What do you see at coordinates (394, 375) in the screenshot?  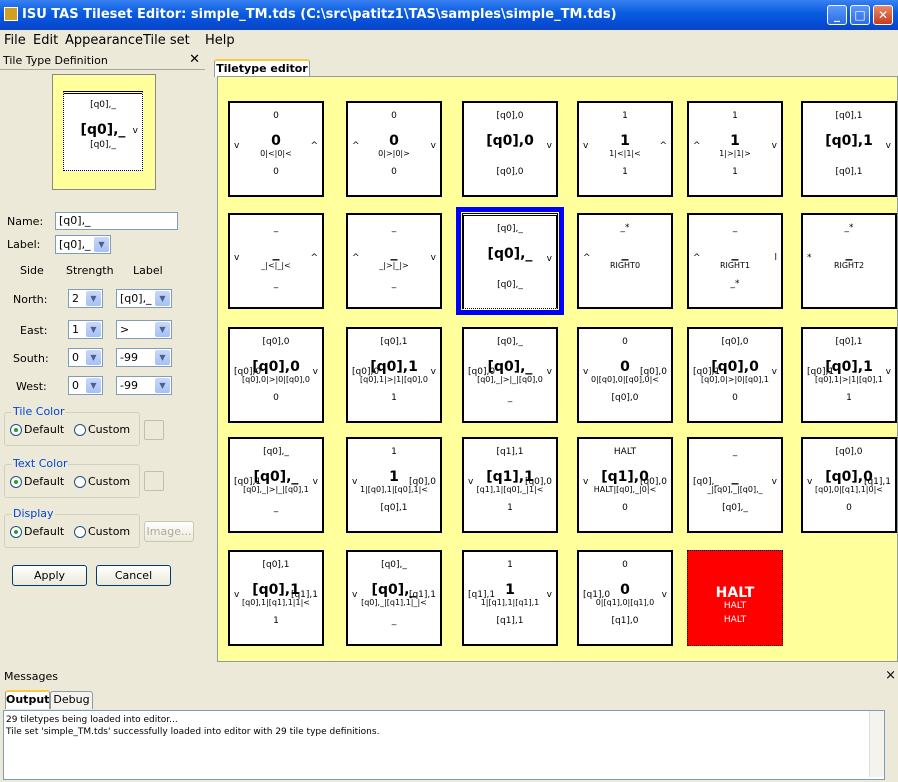 I see `tile: [q0],1 [q0],1 [q0],1|>|1|[q0],0 1 v [q0],0` at bounding box center [394, 375].